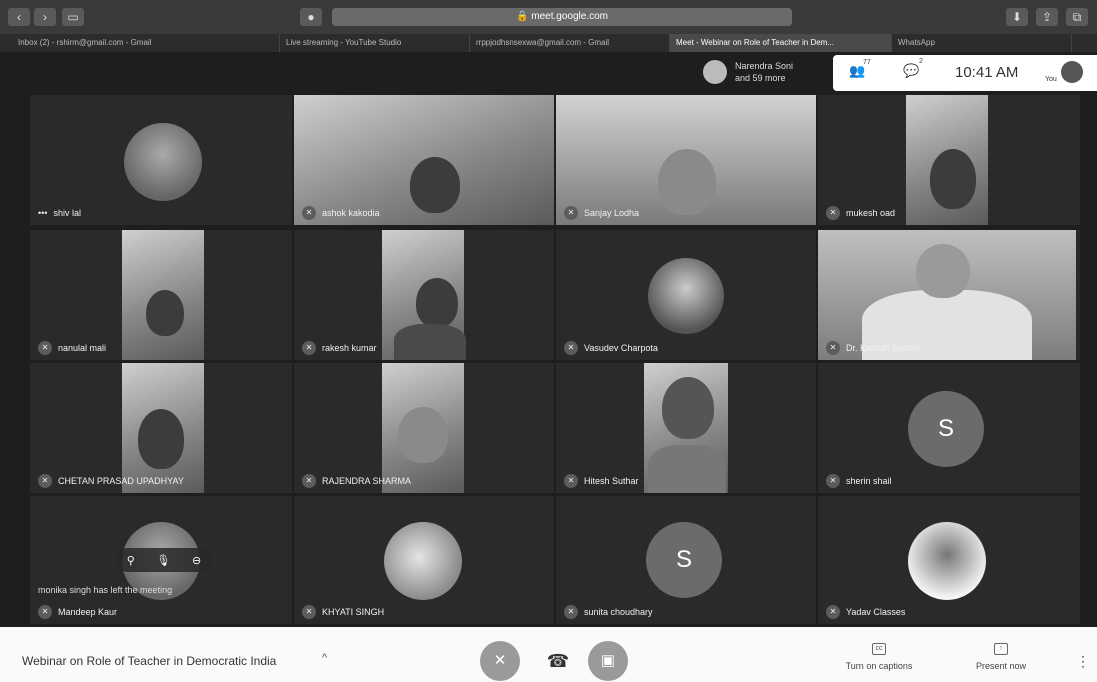  I want to click on forward-icon: ›, so click(45, 17).